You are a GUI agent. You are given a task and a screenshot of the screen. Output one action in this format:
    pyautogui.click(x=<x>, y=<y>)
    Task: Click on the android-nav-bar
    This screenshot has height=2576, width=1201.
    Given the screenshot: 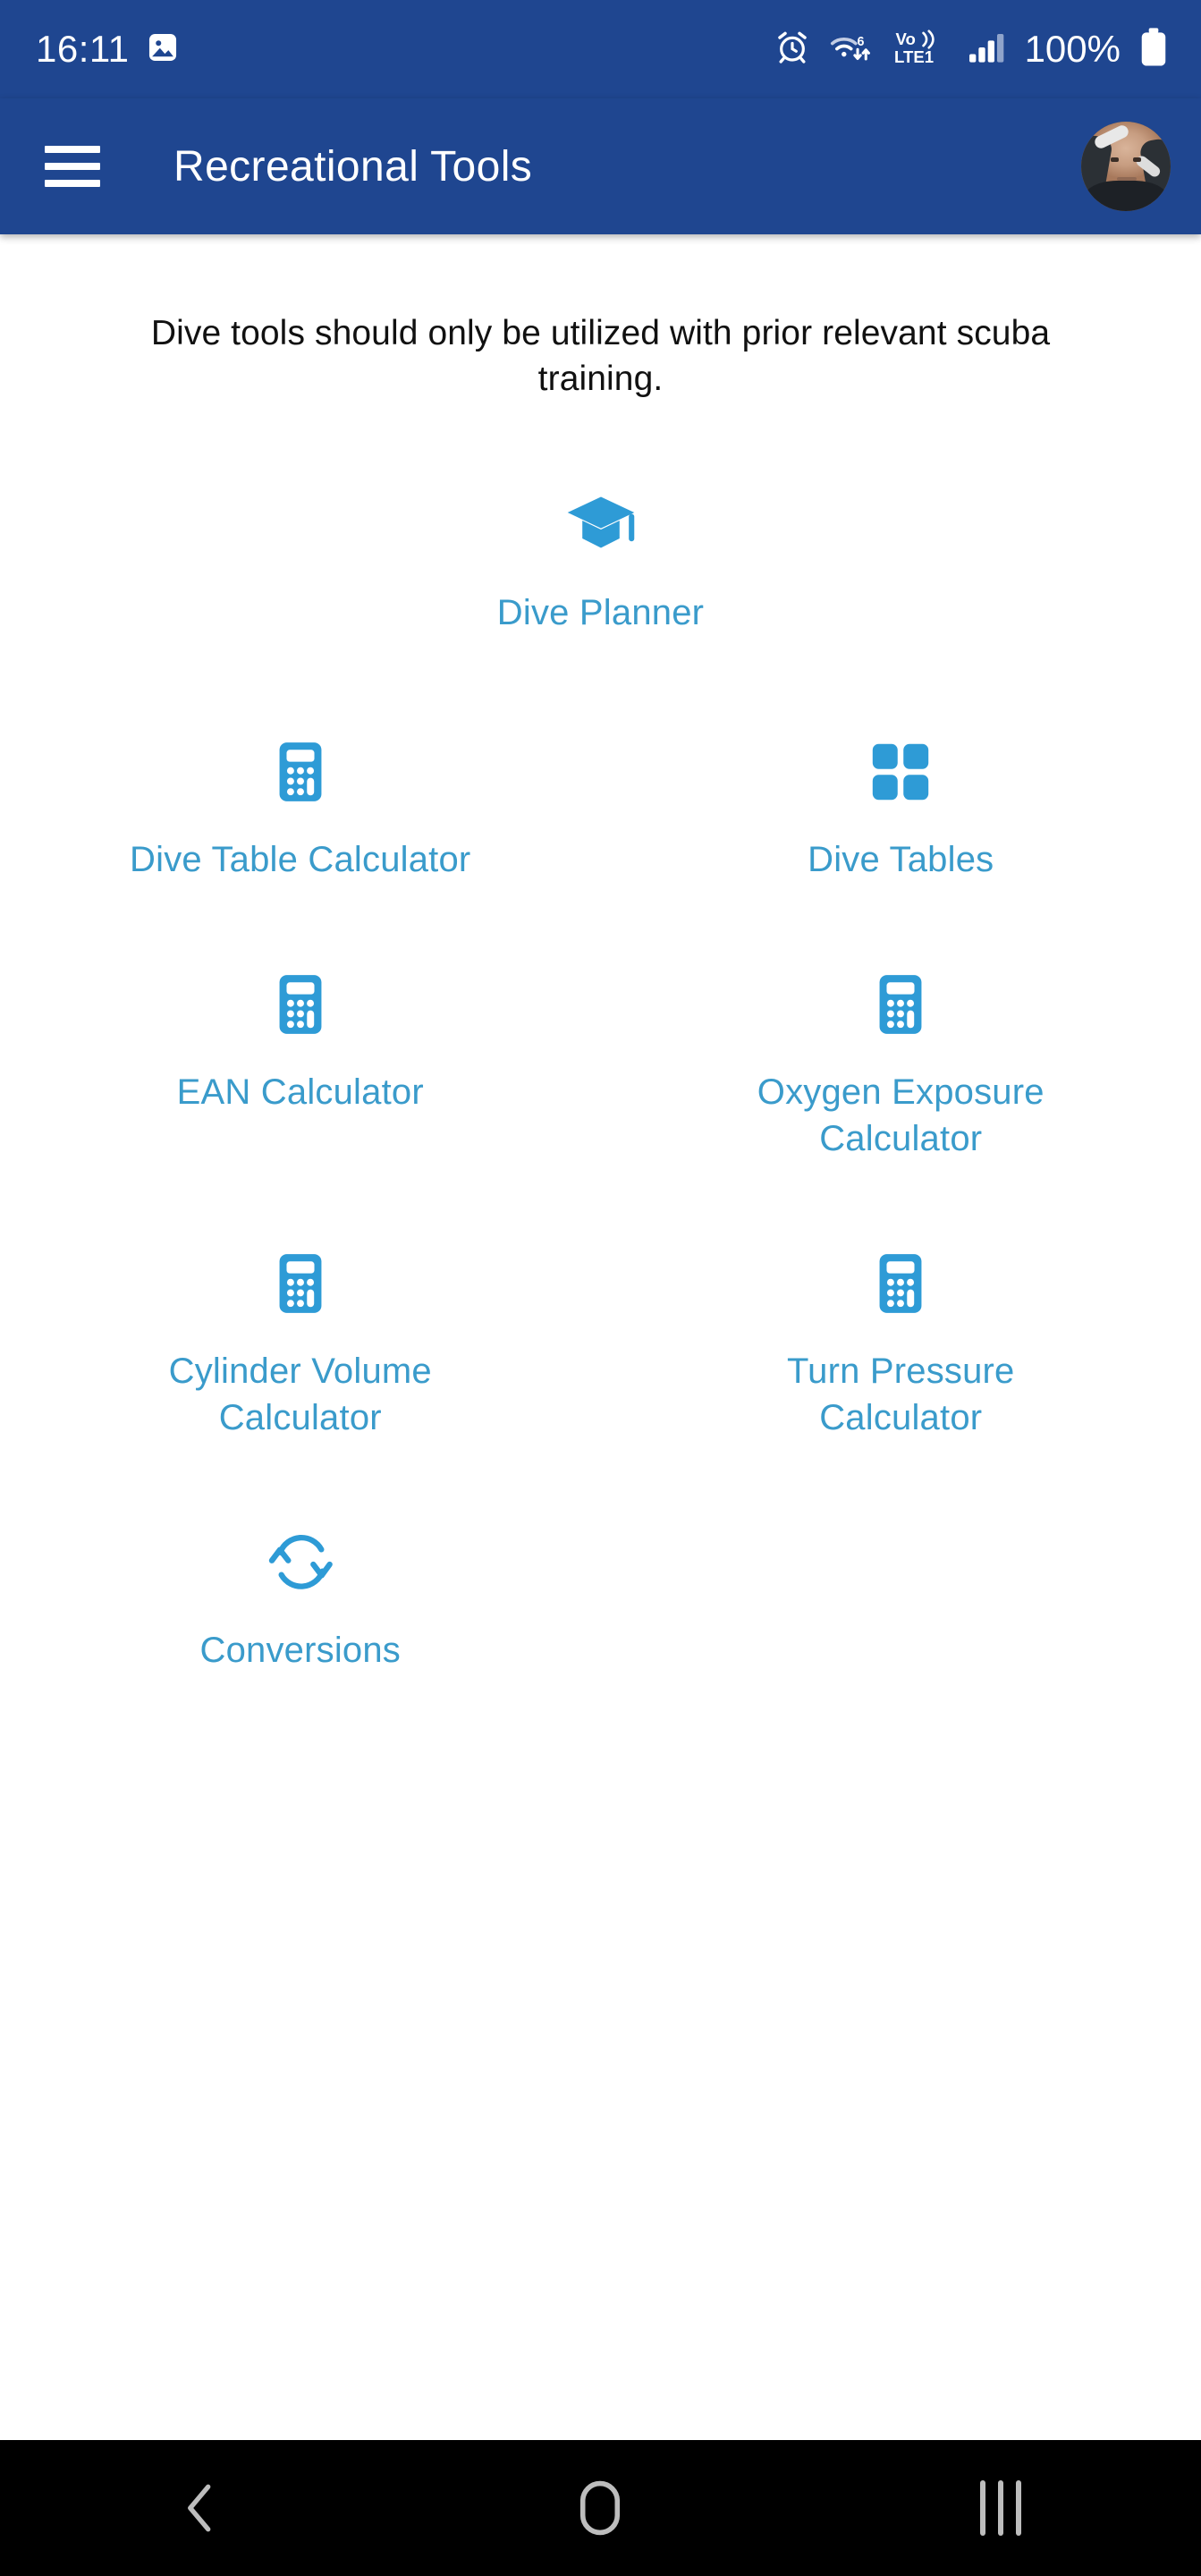 What is the action you would take?
    pyautogui.click(x=600, y=2508)
    